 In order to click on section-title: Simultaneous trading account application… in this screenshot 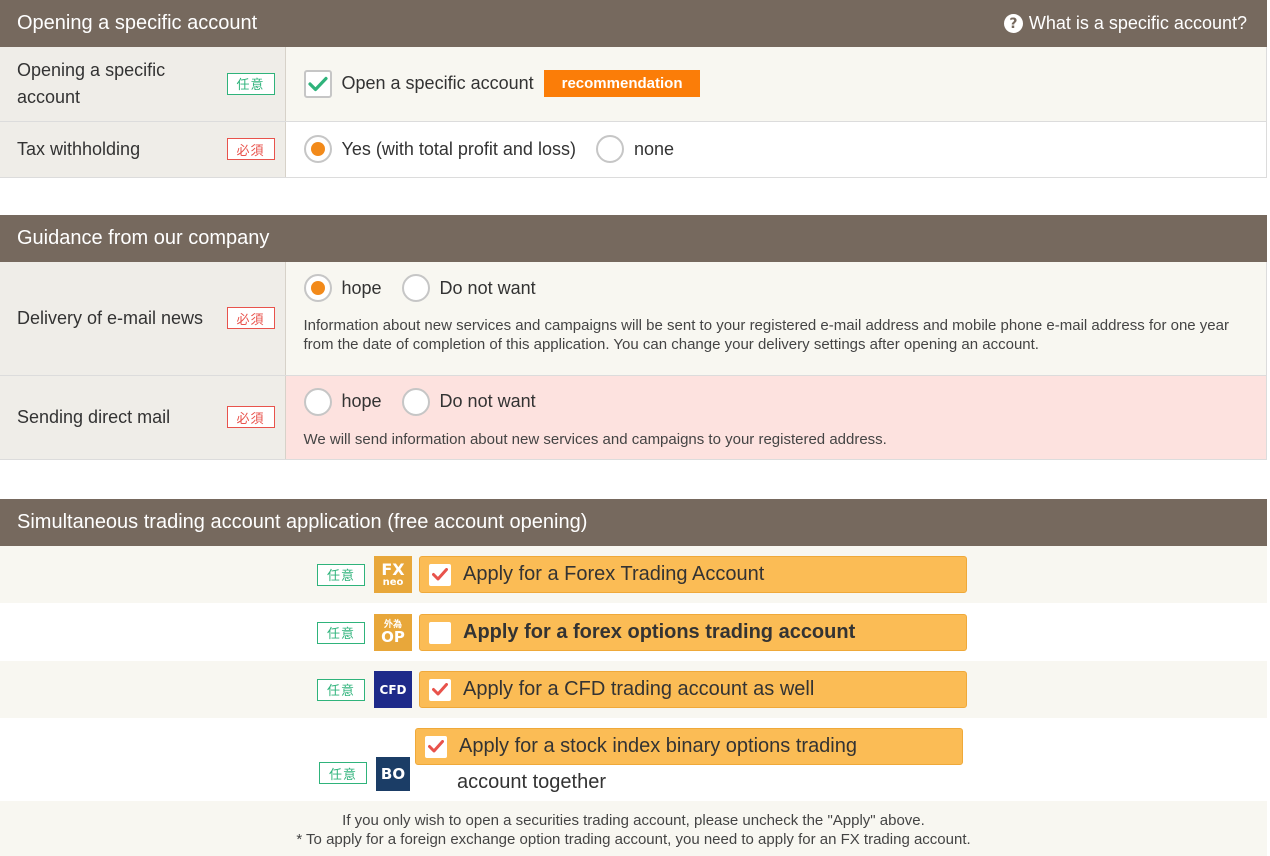, I will do `click(302, 522)`.